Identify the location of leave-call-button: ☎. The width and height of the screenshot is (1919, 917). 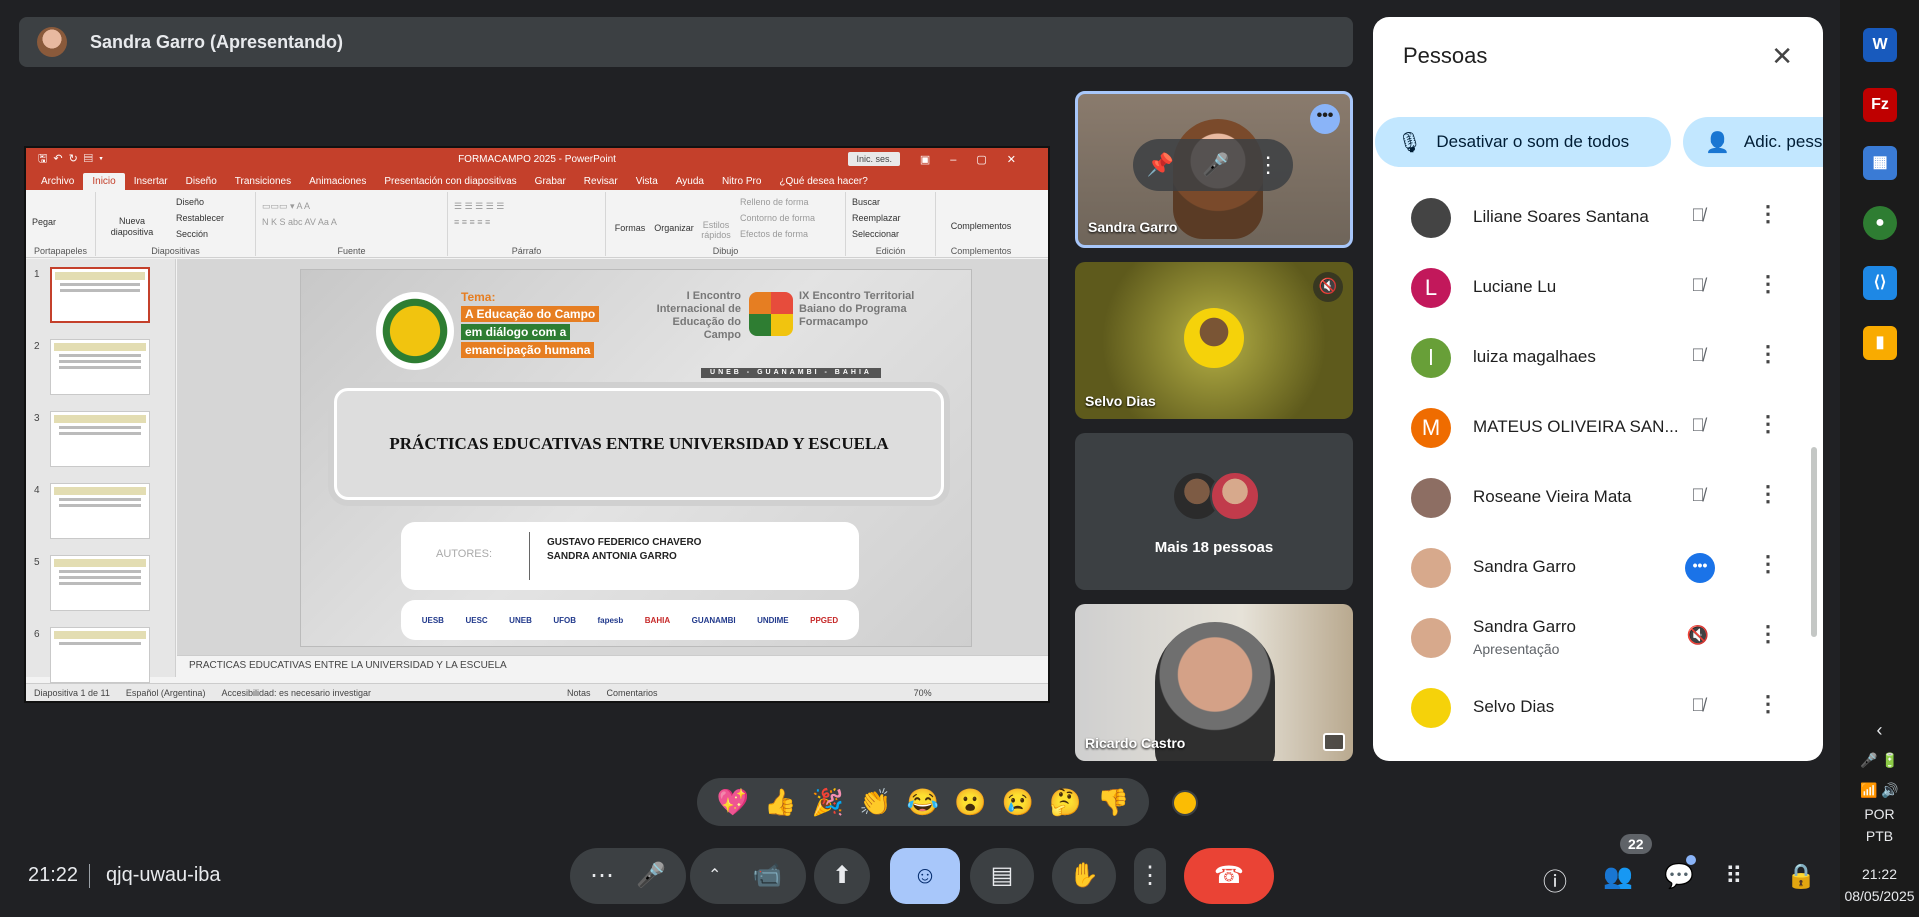
(1229, 876).